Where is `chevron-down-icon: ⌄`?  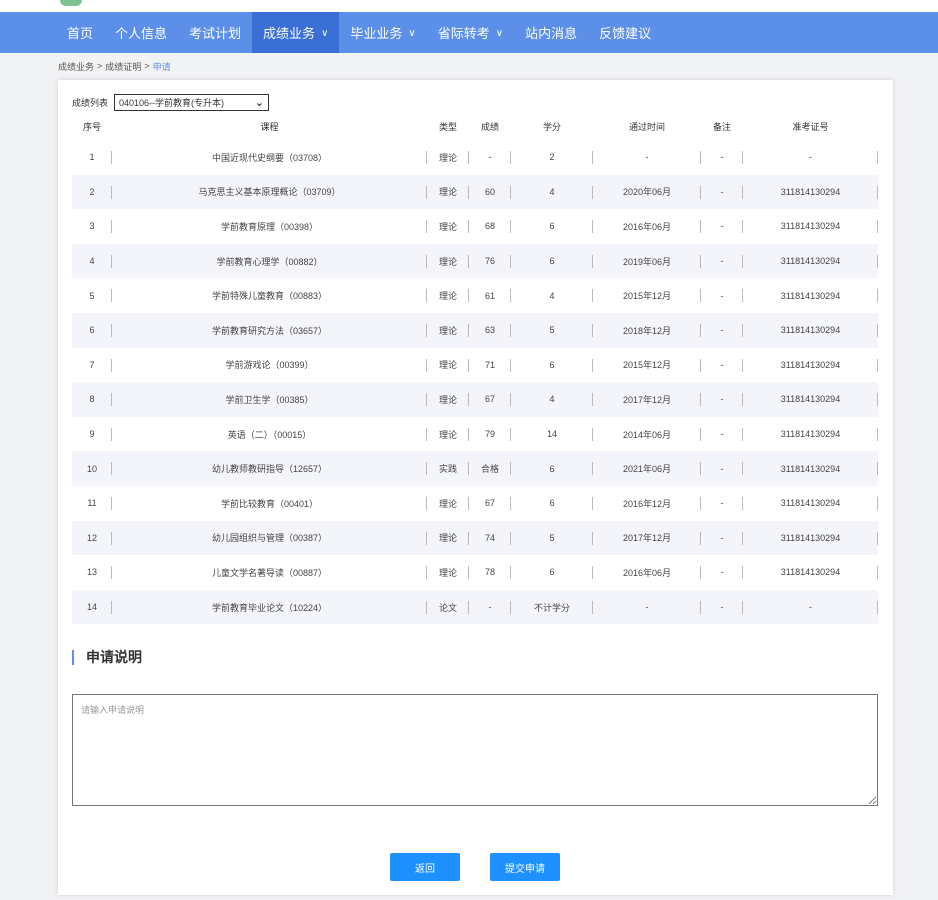 chevron-down-icon: ⌄ is located at coordinates (259, 103).